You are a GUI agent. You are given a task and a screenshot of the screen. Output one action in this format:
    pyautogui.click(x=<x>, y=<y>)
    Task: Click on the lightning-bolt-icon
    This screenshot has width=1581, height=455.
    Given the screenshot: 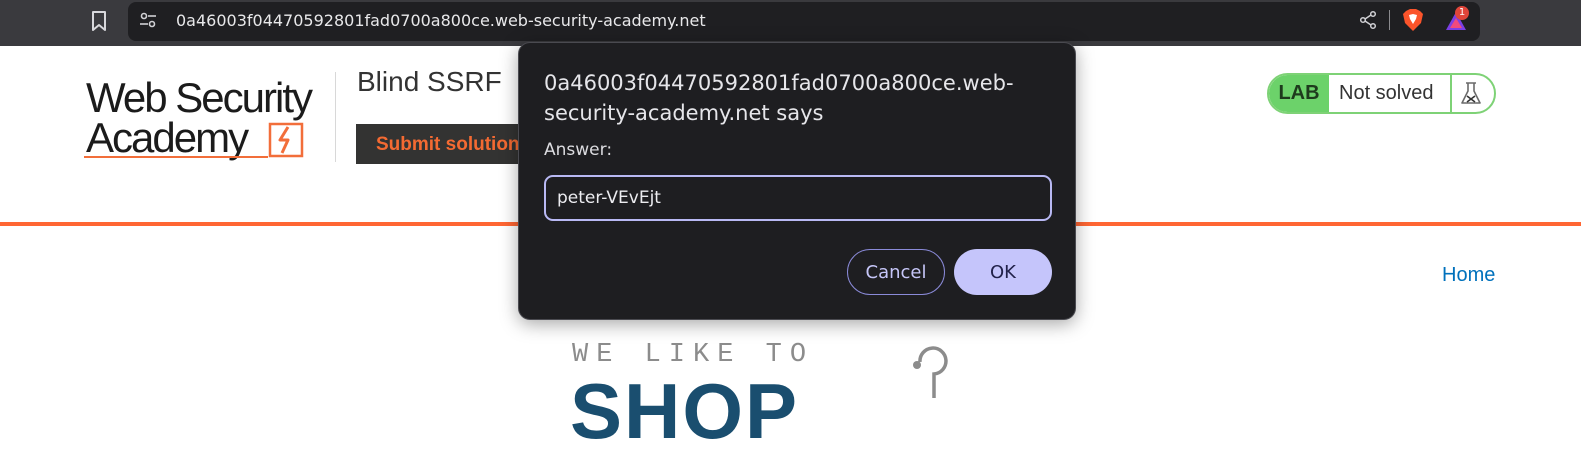 What is the action you would take?
    pyautogui.click(x=286, y=140)
    